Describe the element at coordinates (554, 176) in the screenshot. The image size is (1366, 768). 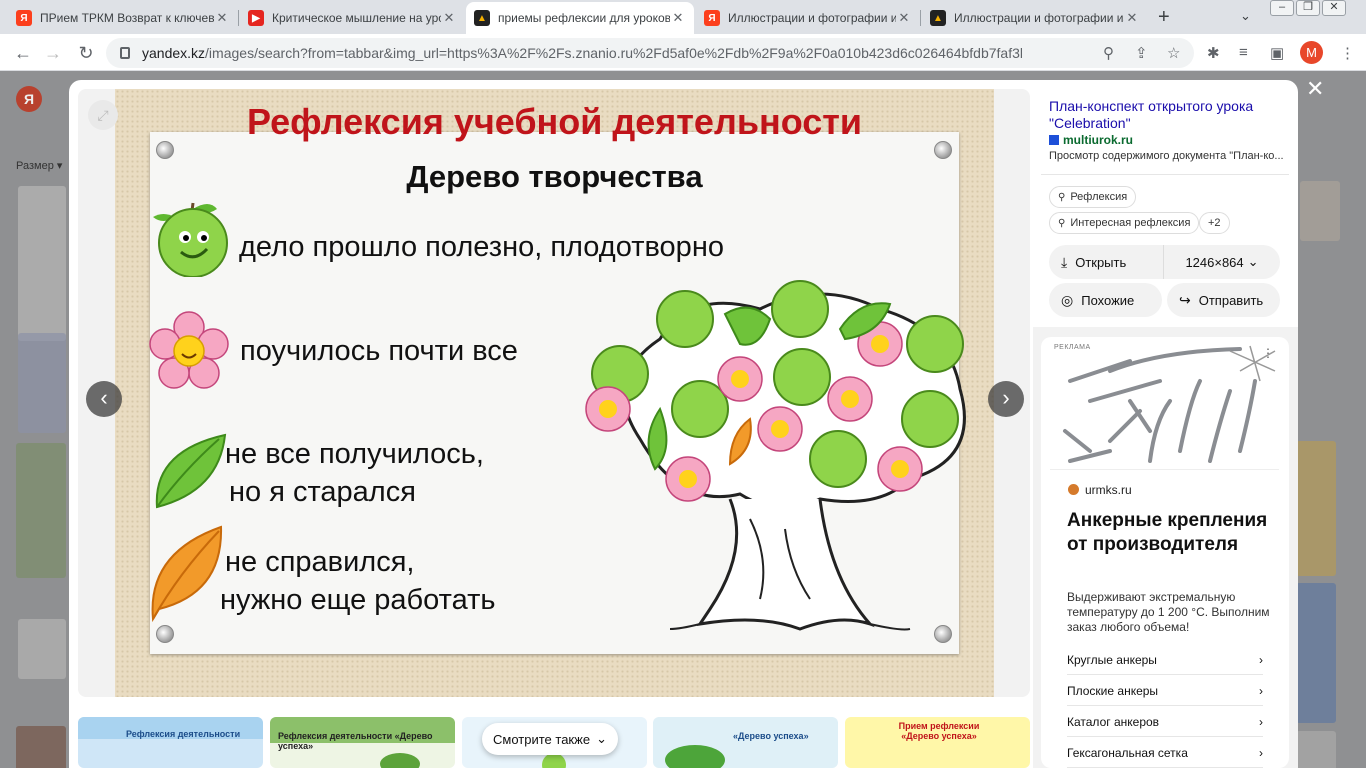
I see `image-subtitle: Дерево творчества` at that location.